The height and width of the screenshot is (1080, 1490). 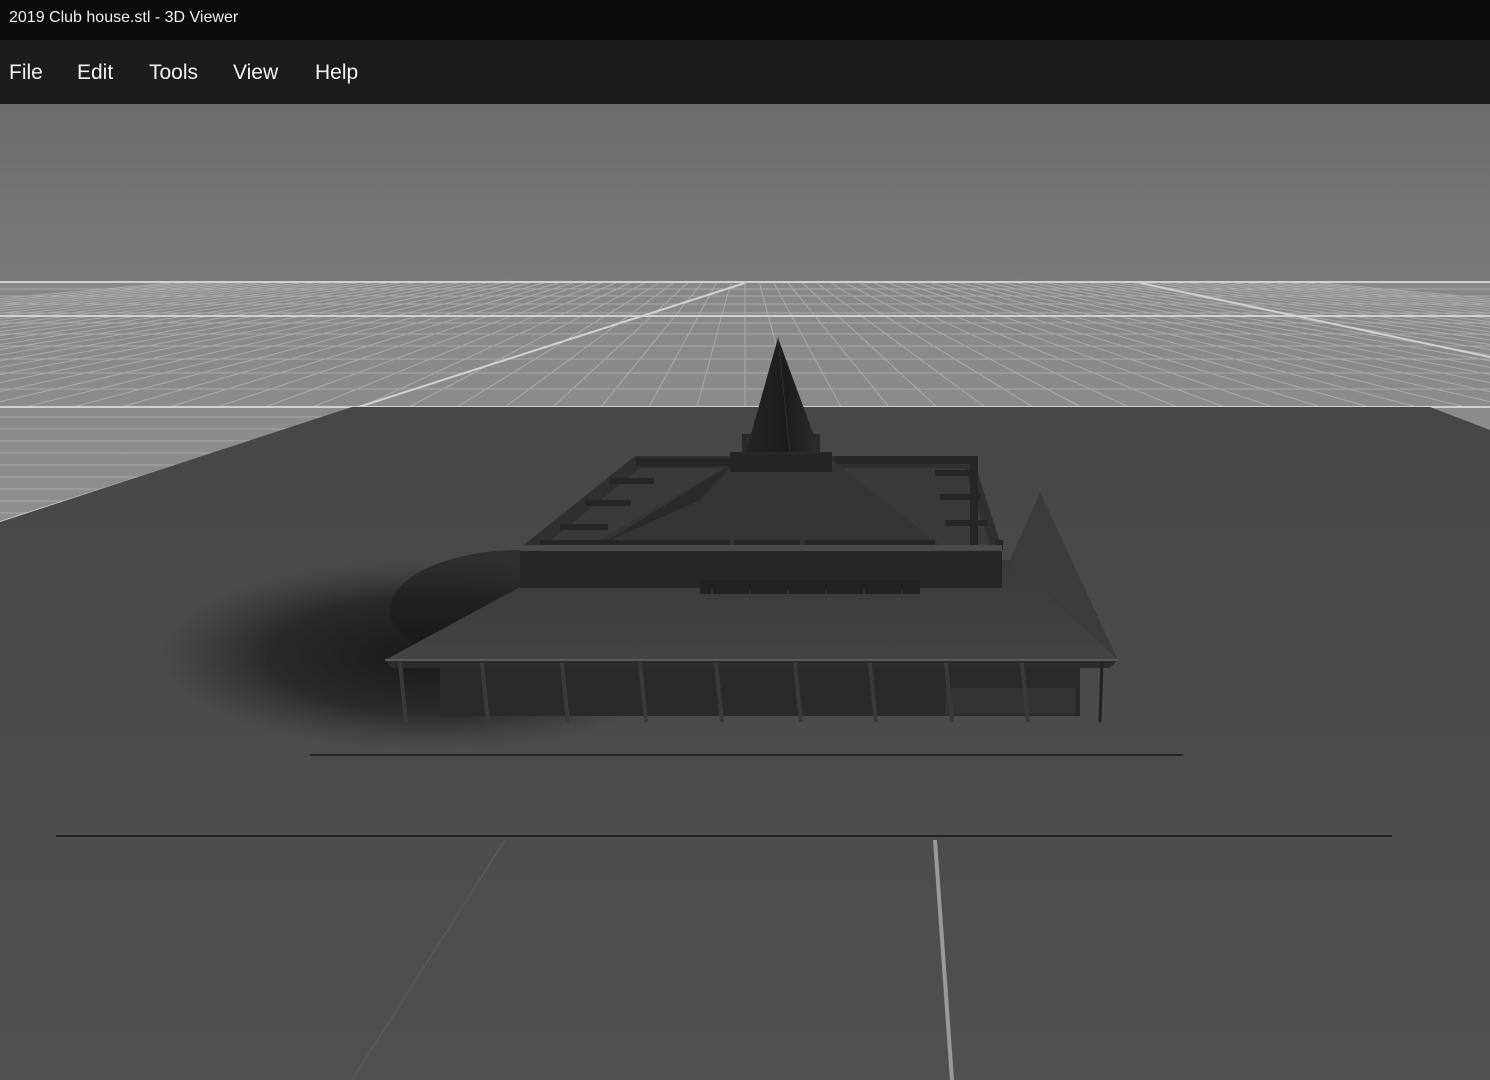 What do you see at coordinates (745, 72) in the screenshot?
I see `menu-bar: File Edit Tools View Help` at bounding box center [745, 72].